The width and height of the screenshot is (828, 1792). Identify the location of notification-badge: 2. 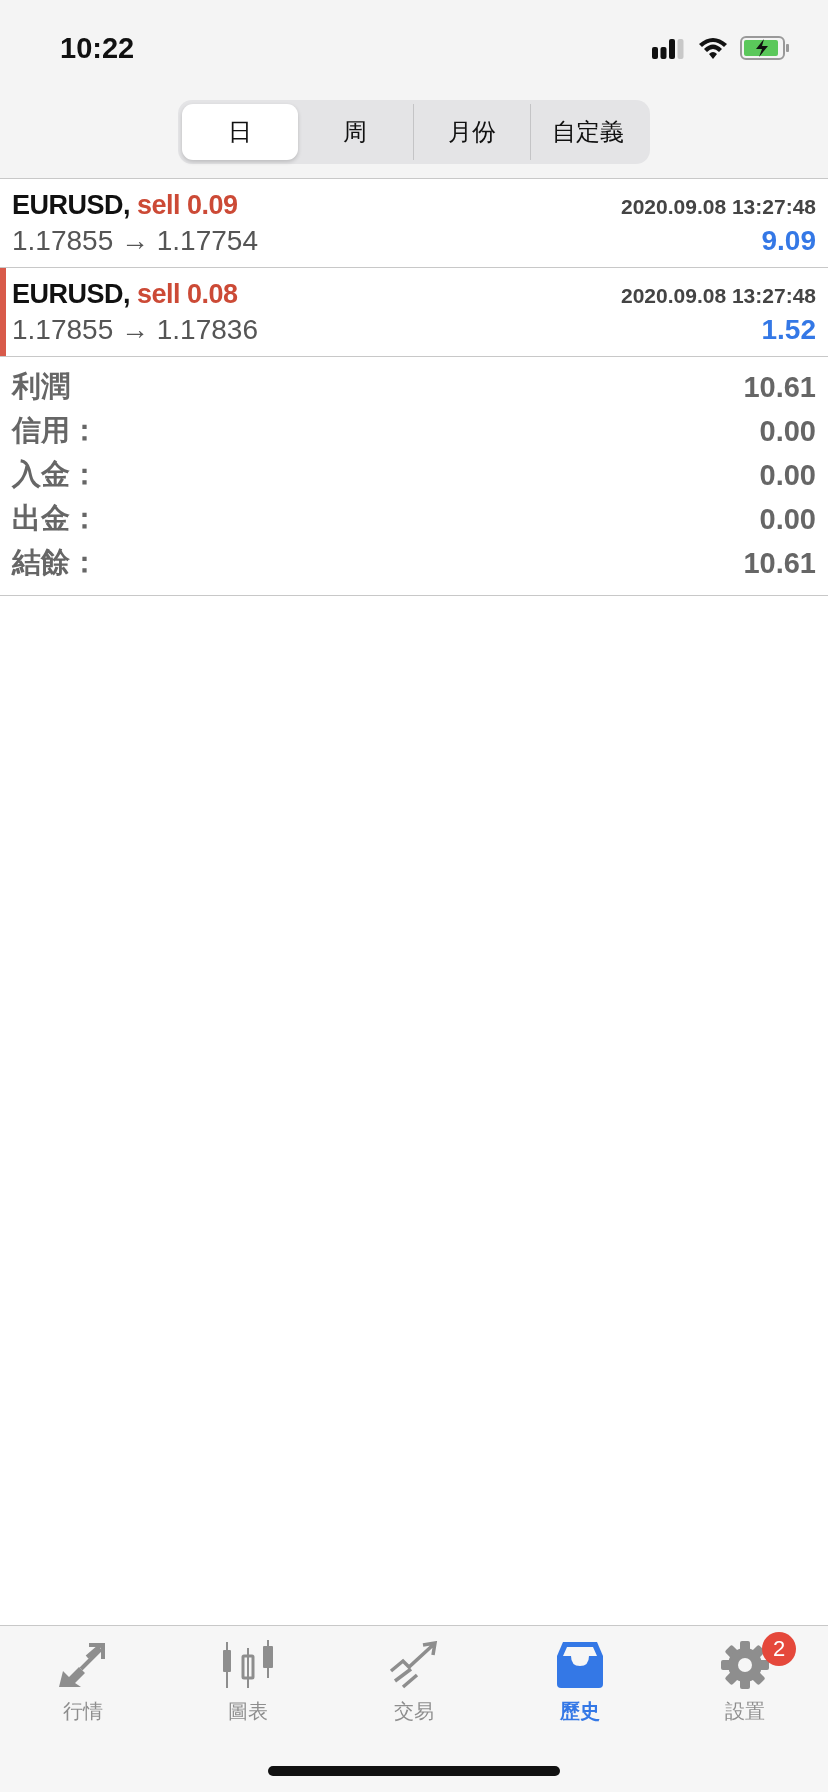
(779, 1649).